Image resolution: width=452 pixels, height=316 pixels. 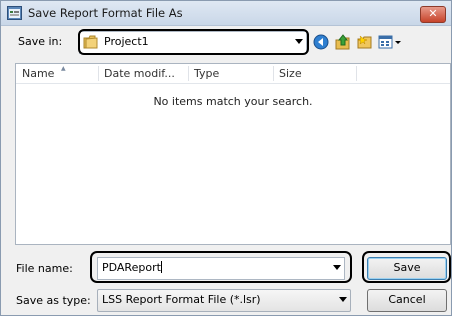 What do you see at coordinates (105, 13) in the screenshot?
I see `window-title: Save Report Format File As` at bounding box center [105, 13].